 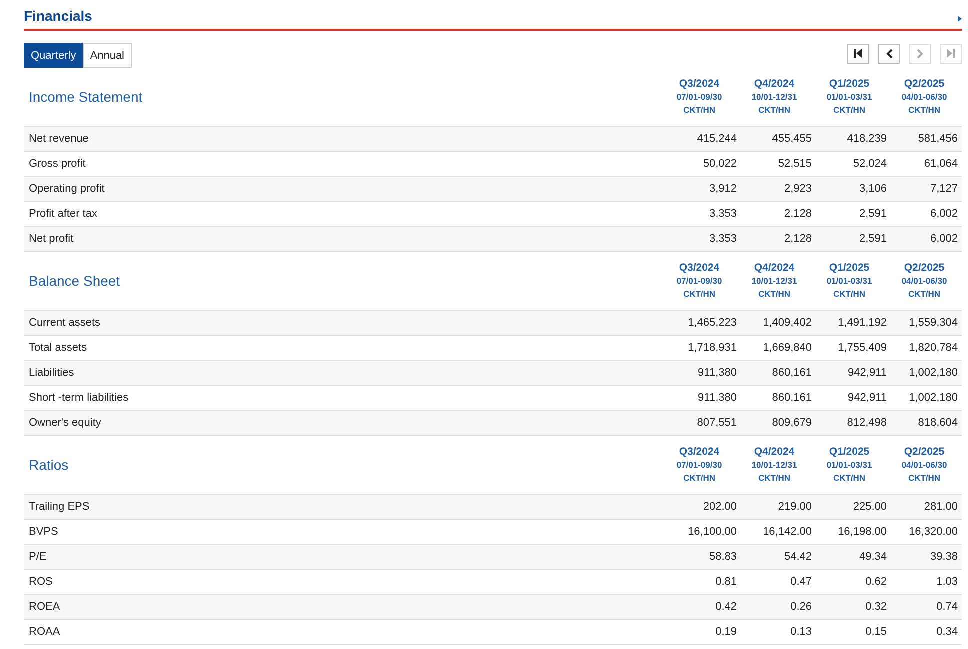 I want to click on value-cell-text: 225.00, so click(x=869, y=507).